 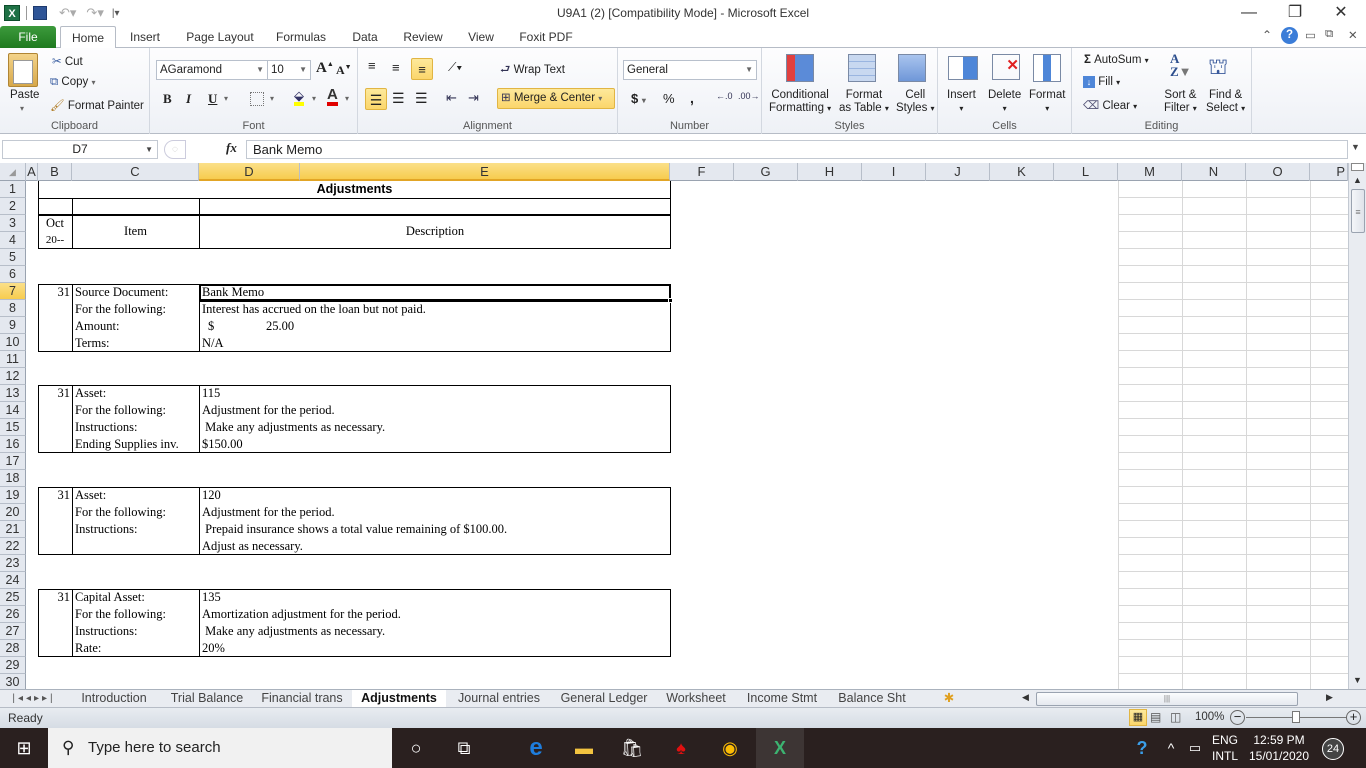 I want to click on tab-review: Review, so click(x=423, y=37).